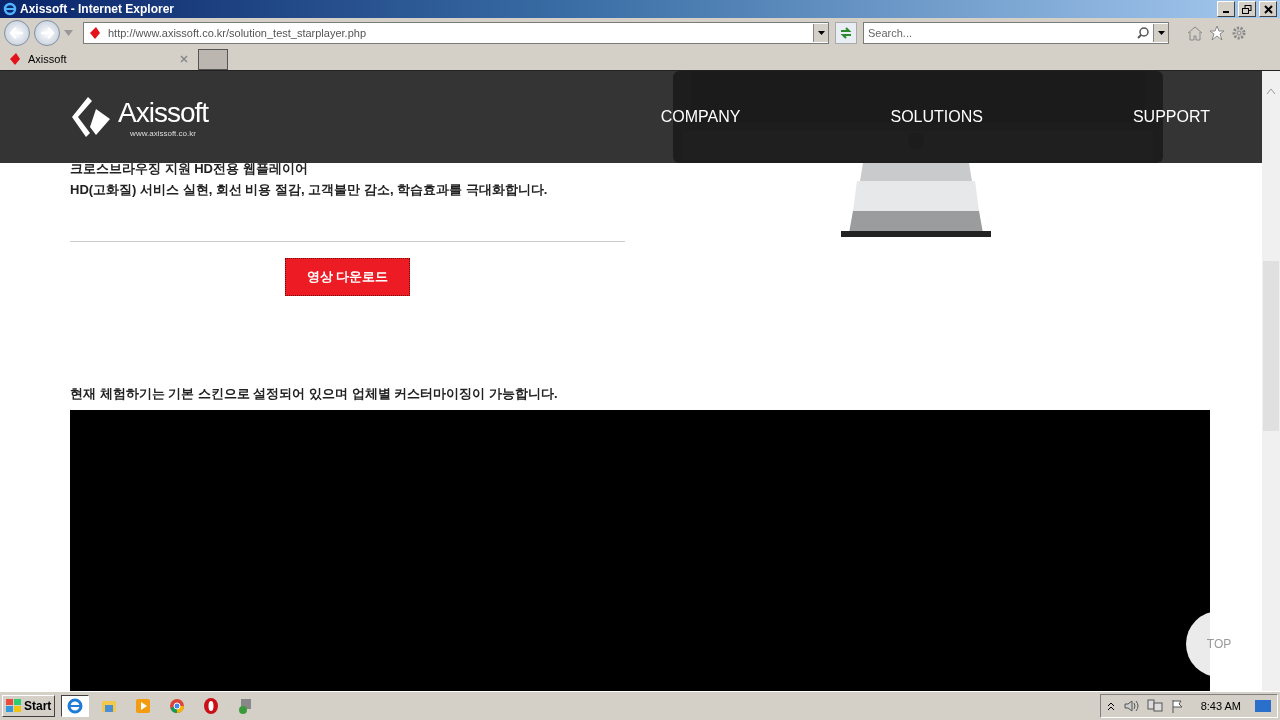 The image size is (1280, 720). What do you see at coordinates (1154, 706) in the screenshot?
I see `network-icon` at bounding box center [1154, 706].